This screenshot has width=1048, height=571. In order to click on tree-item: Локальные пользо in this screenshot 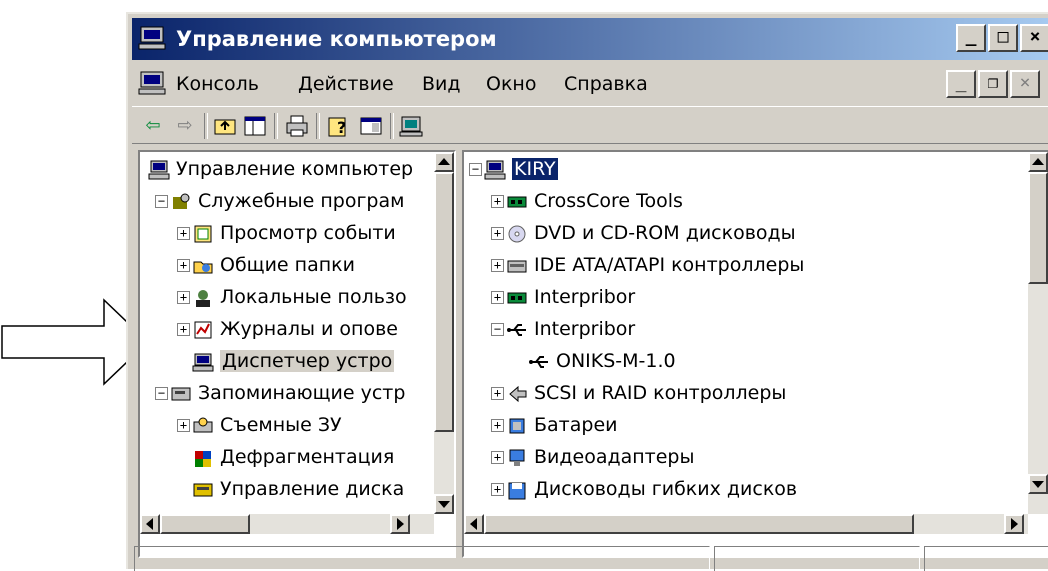, I will do `click(299, 297)`.